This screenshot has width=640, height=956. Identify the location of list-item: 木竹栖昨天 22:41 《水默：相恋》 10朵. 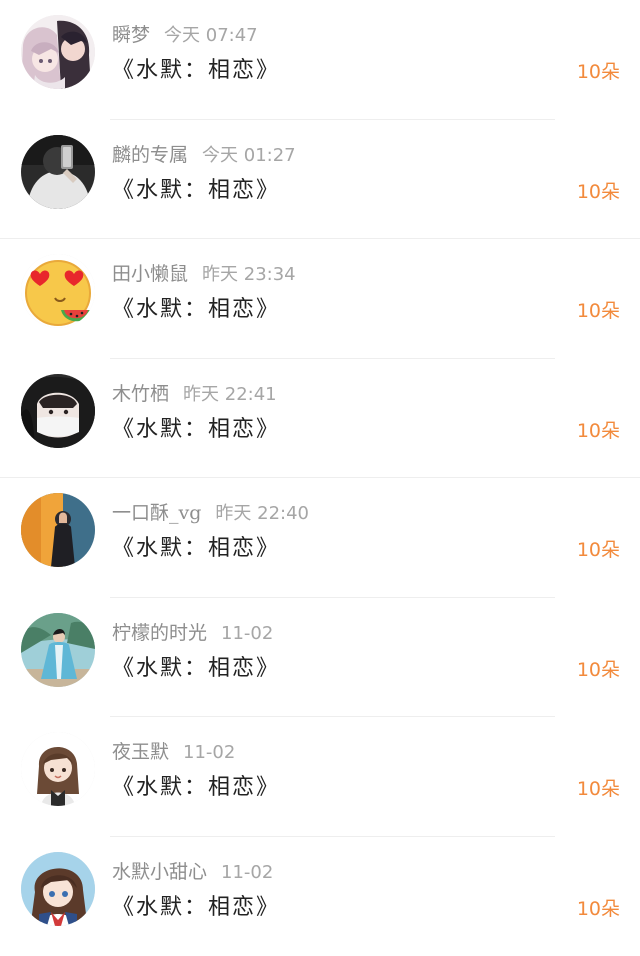
(320, 419).